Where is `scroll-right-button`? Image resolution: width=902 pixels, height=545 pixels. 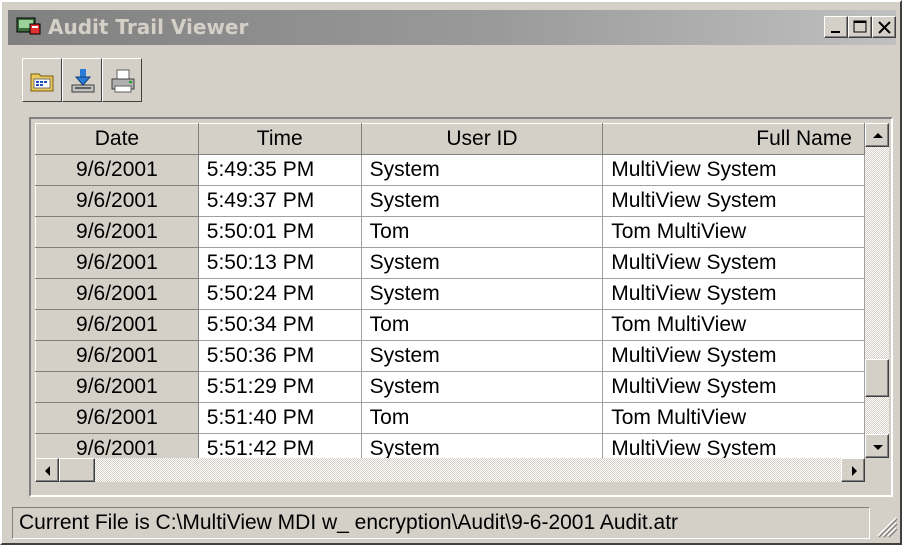
scroll-right-button is located at coordinates (853, 470).